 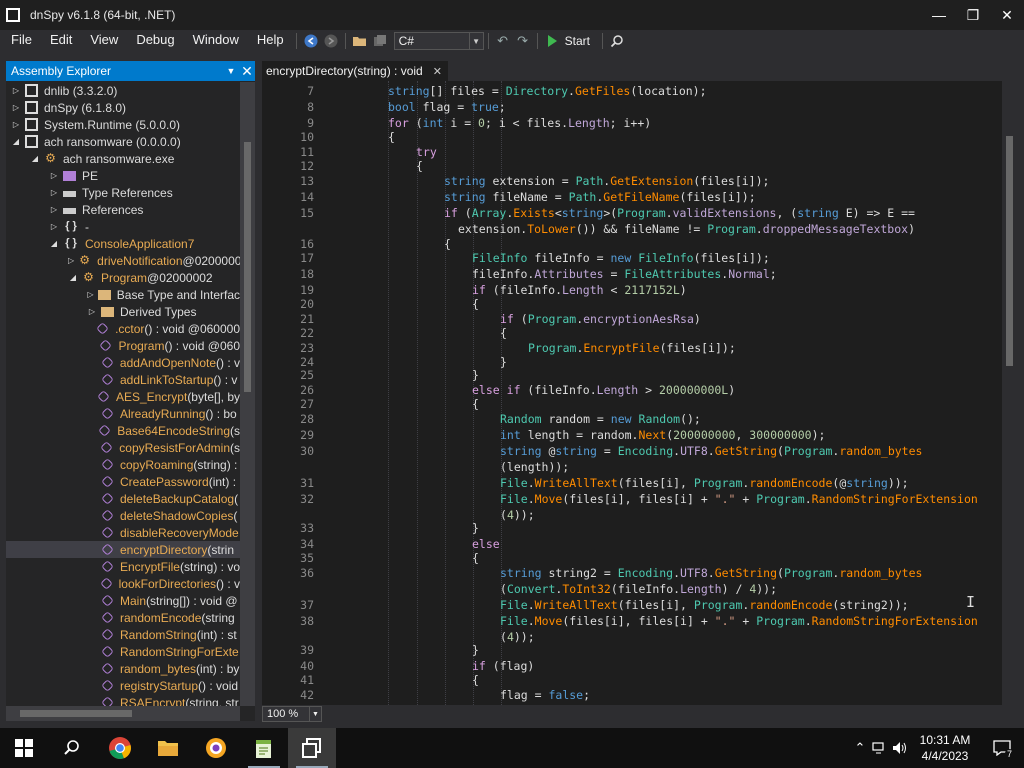 I want to click on tree-item: addAndOpenNote() : v, so click(x=123, y=362).